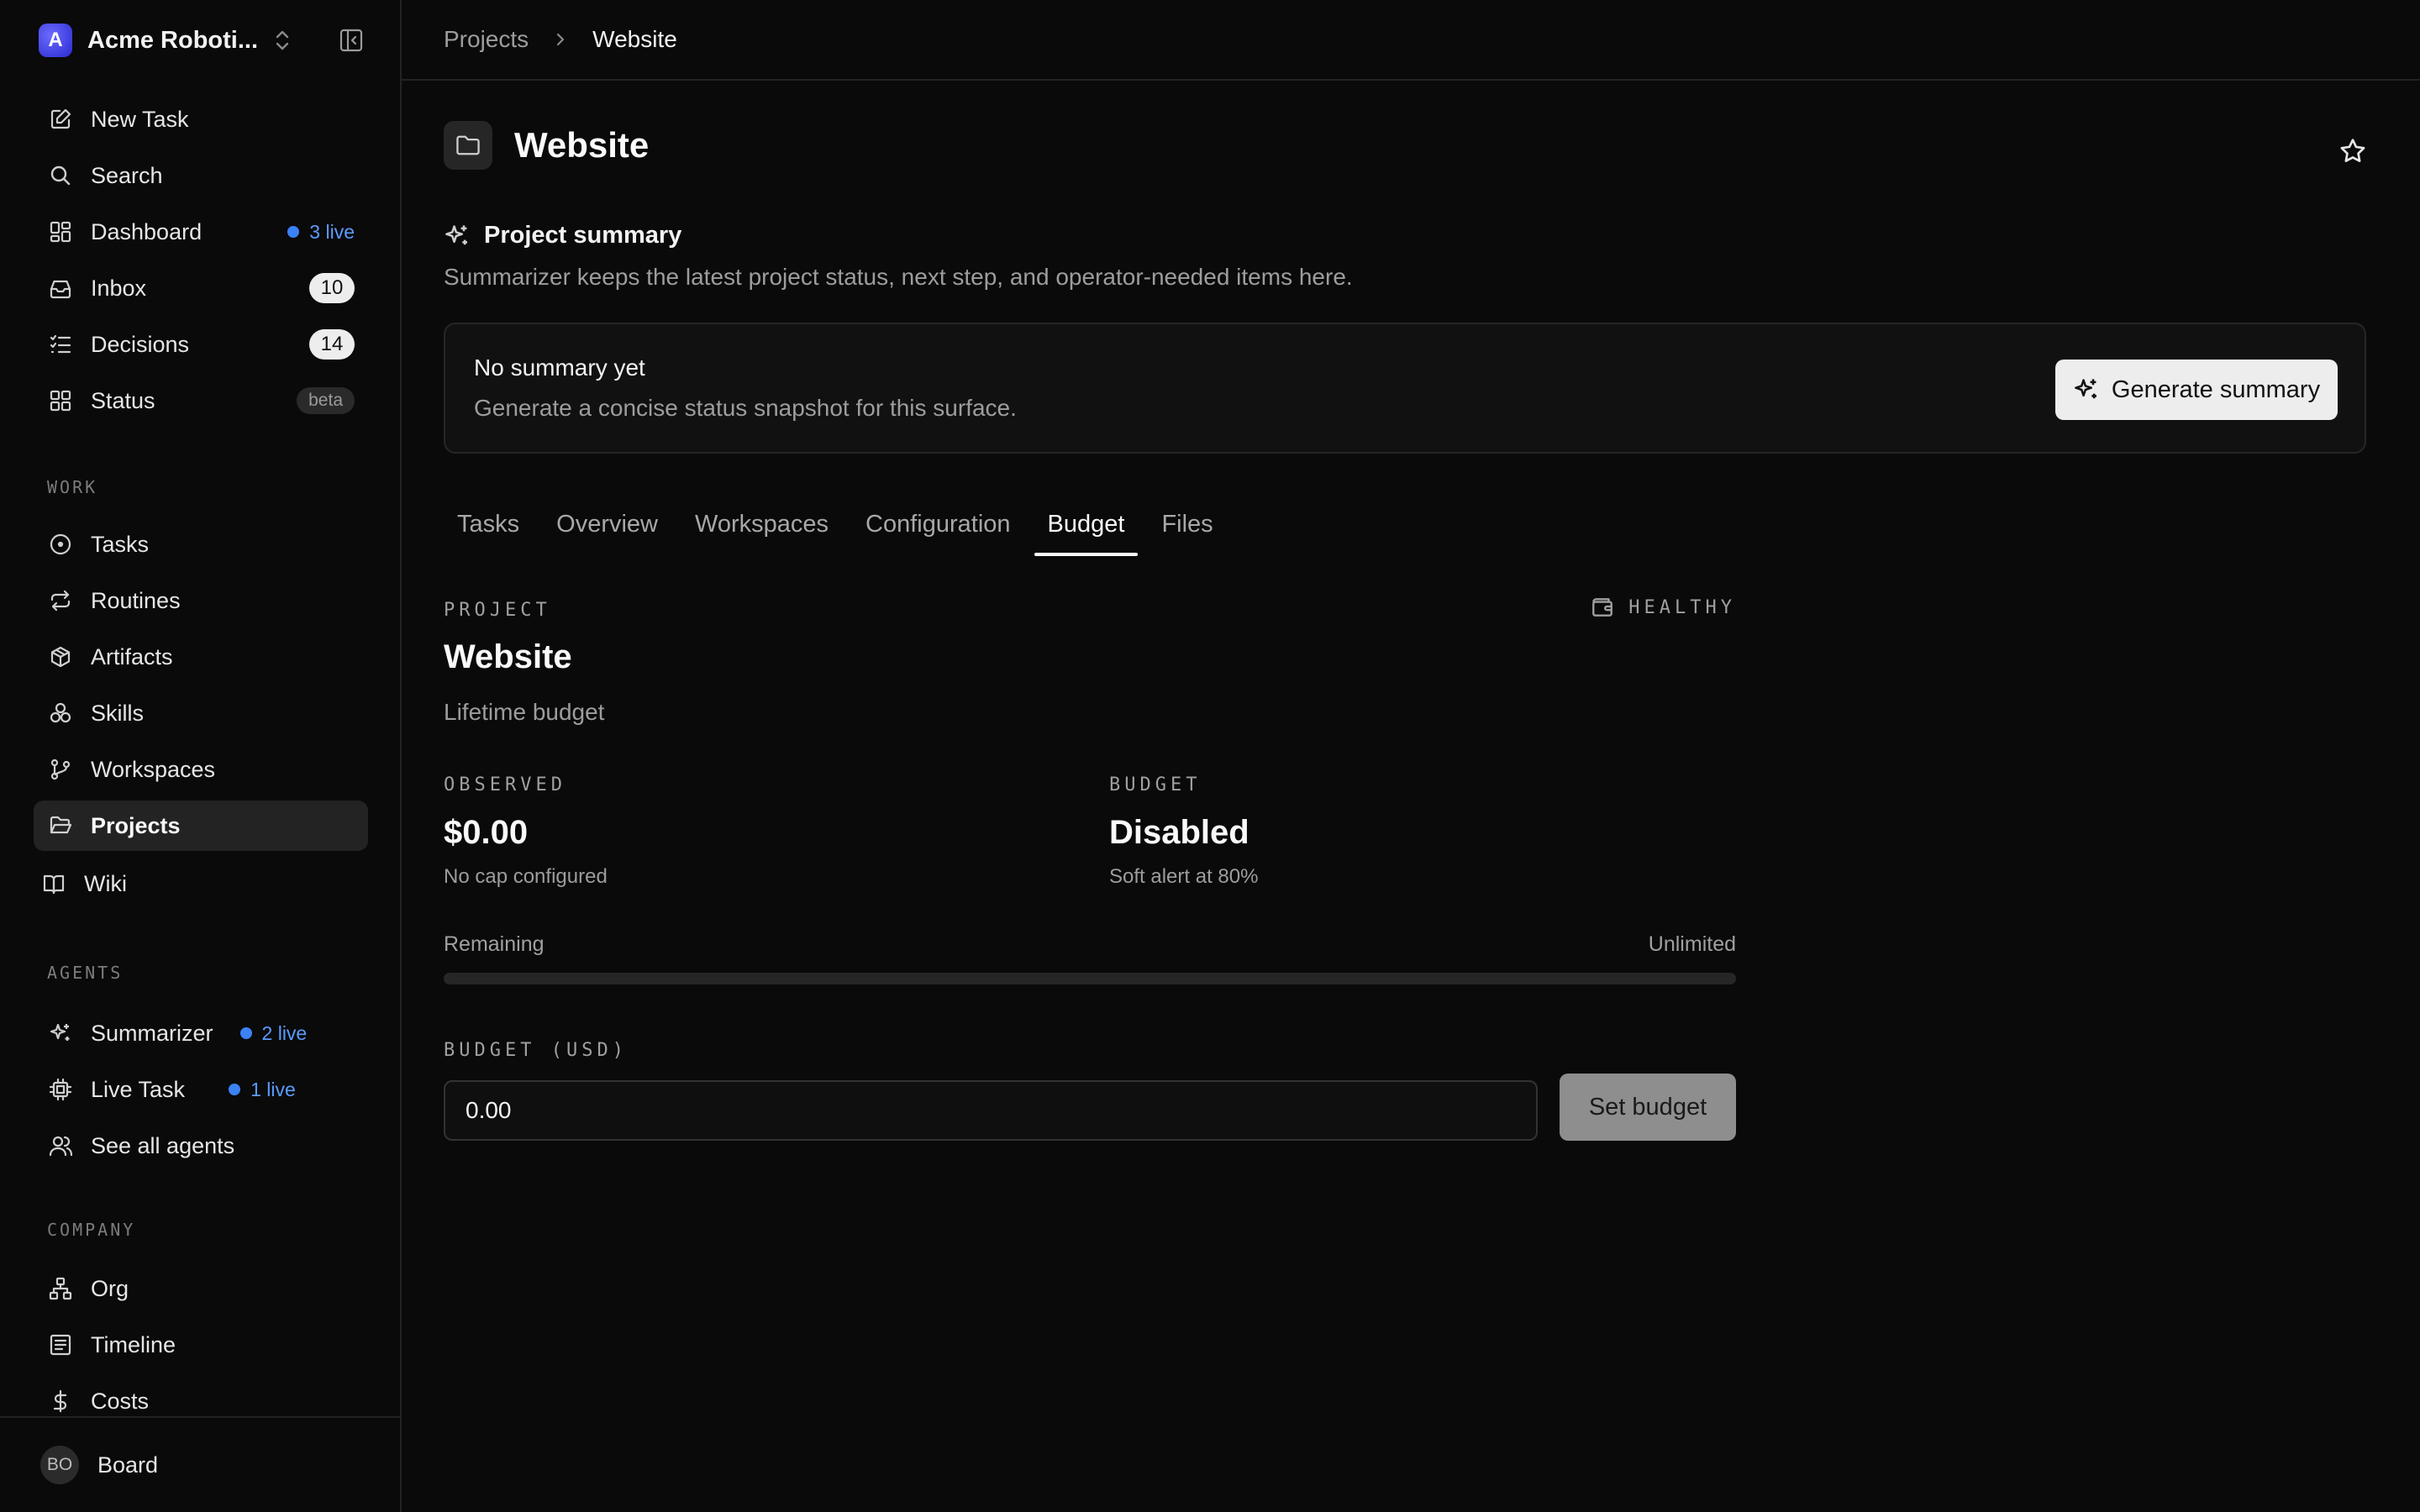 This screenshot has width=2420, height=1512. Describe the element at coordinates (201, 713) in the screenshot. I see `sidebar-item-skills: Skills` at that location.